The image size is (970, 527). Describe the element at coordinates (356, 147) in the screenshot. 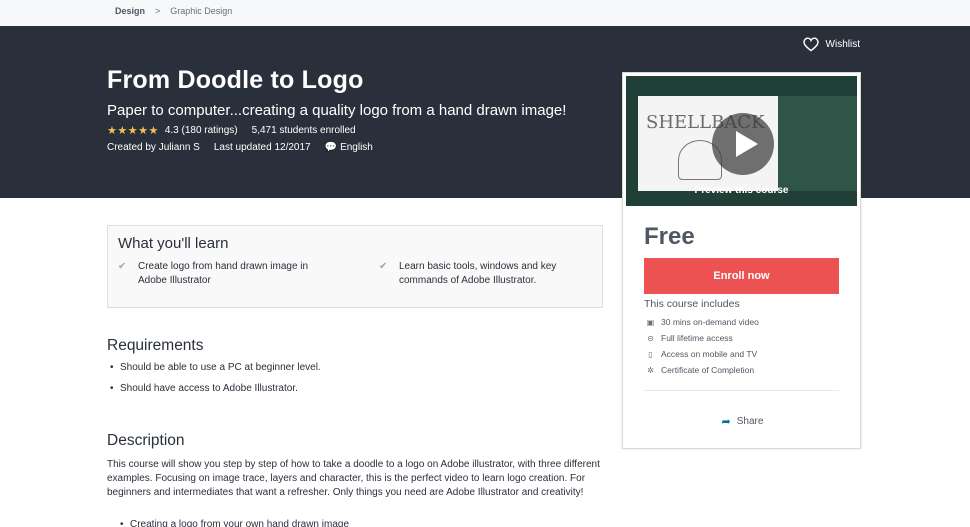

I see `language-label: English` at that location.